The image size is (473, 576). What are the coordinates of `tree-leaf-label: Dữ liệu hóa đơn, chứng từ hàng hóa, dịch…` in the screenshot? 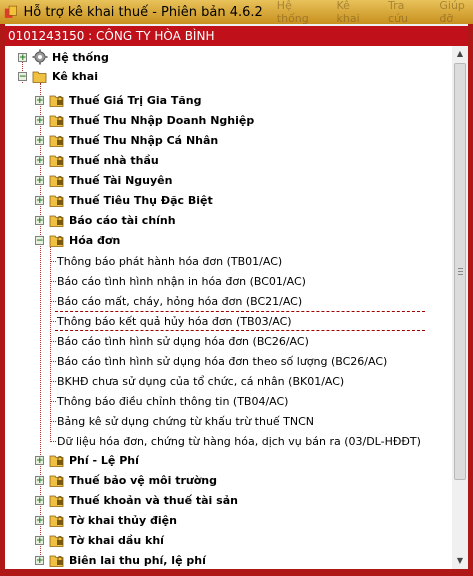 It's located at (239, 441).